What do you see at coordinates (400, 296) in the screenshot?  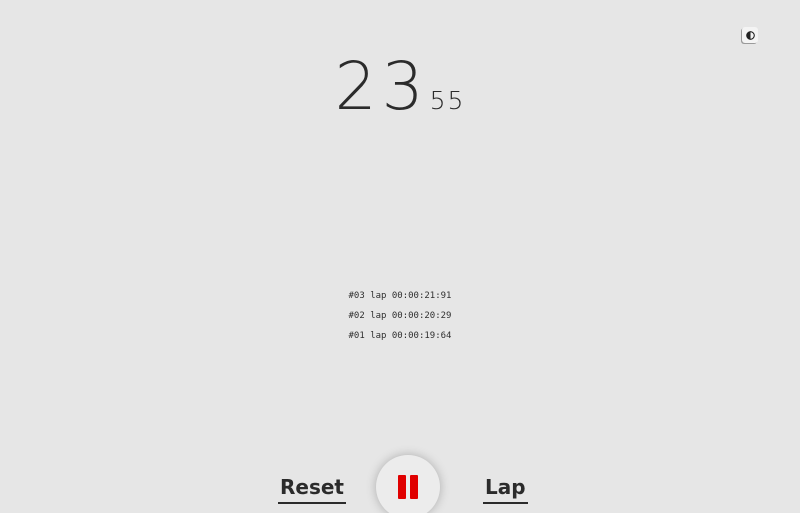 I see `lap-item: #03 lap 00:00:21:91` at bounding box center [400, 296].